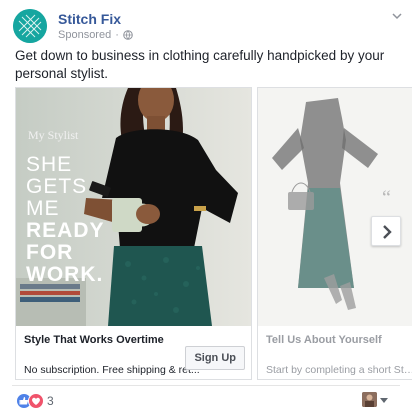 Image resolution: width=412 pixels, height=417 pixels. What do you see at coordinates (50, 252) in the screenshot?
I see `overlay-line: FOR` at bounding box center [50, 252].